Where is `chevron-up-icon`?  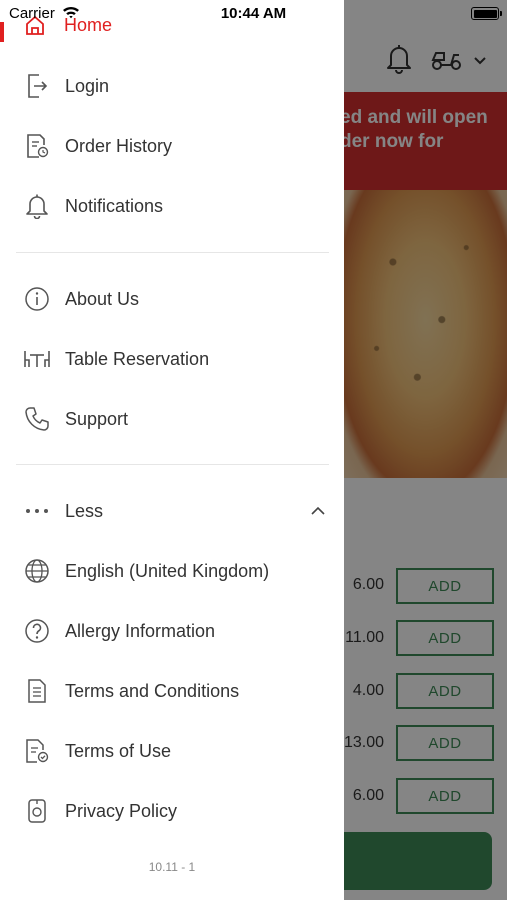
chevron-up-icon is located at coordinates (318, 511).